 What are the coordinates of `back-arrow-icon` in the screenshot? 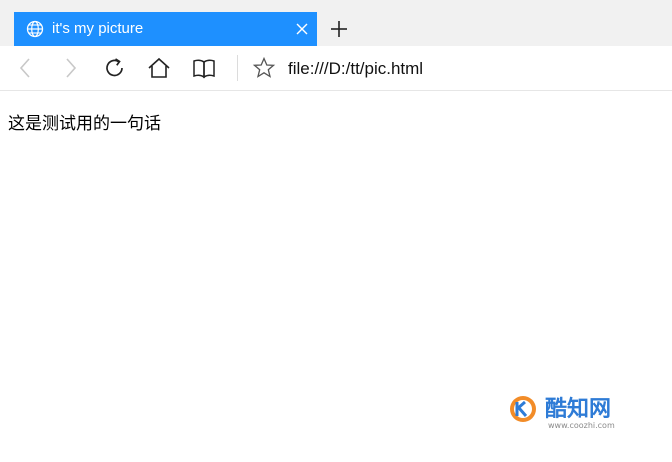 It's located at (26, 68).